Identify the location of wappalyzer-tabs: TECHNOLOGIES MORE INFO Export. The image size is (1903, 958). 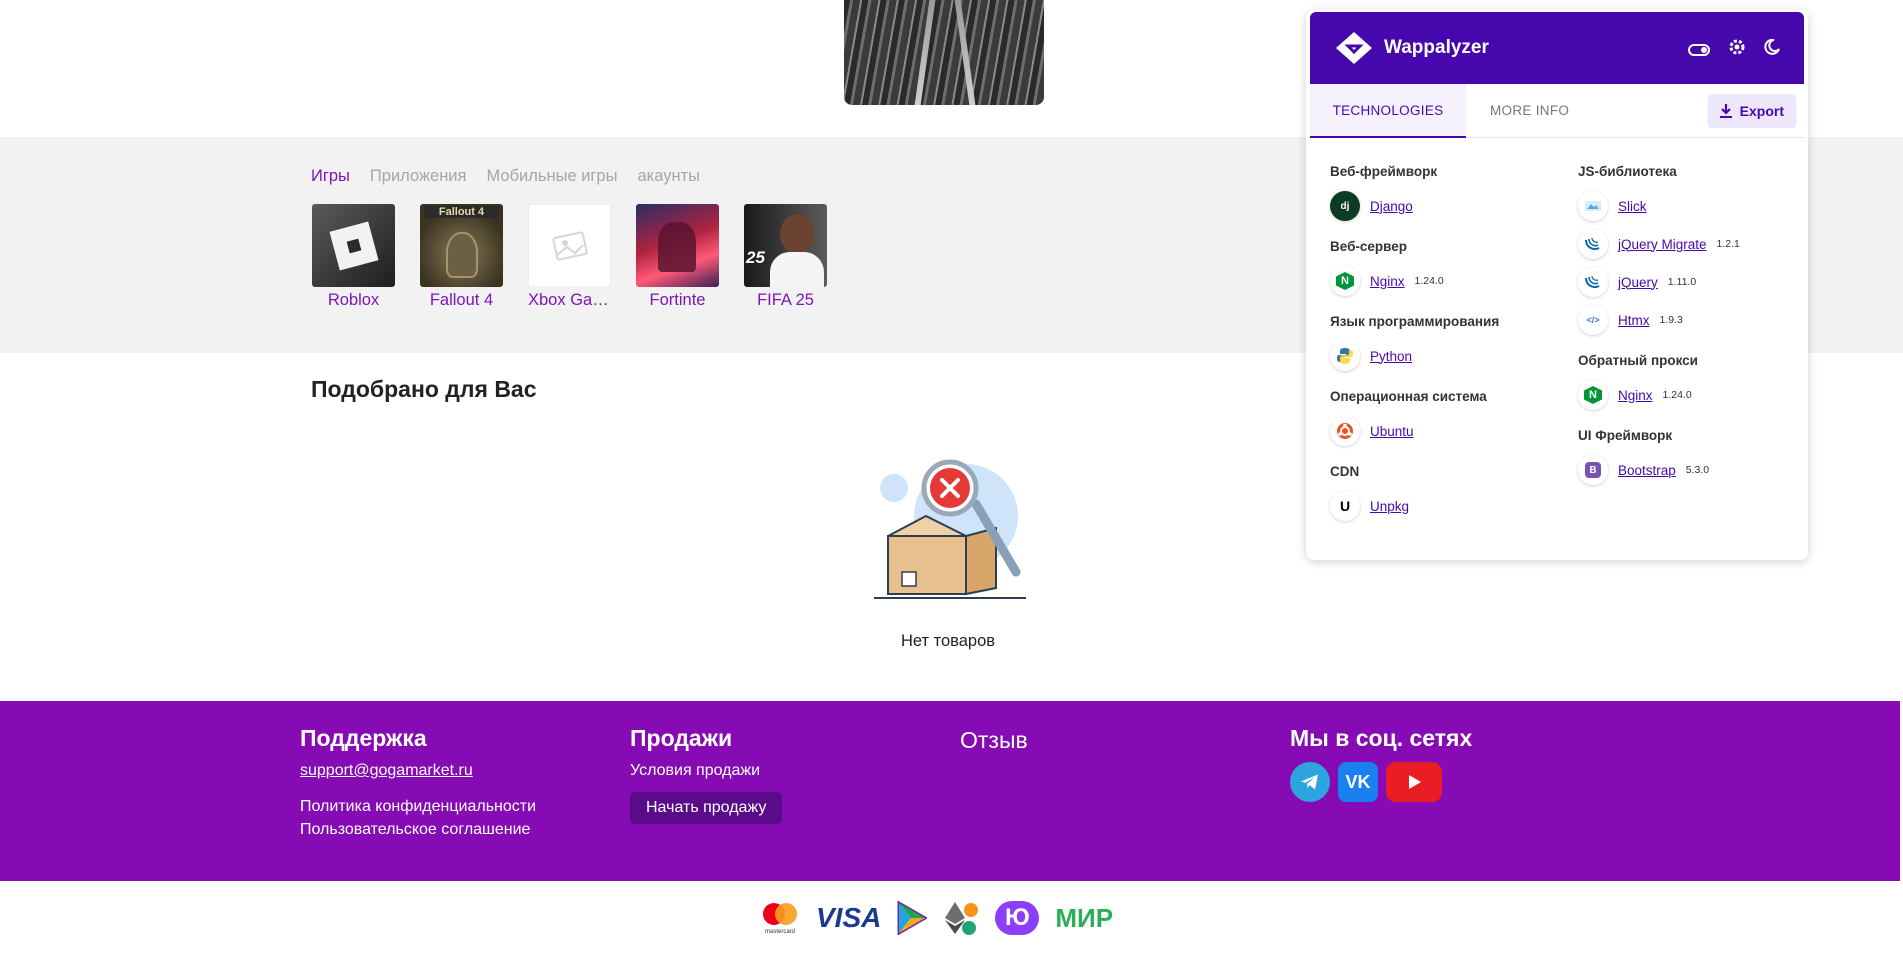
(1557, 111).